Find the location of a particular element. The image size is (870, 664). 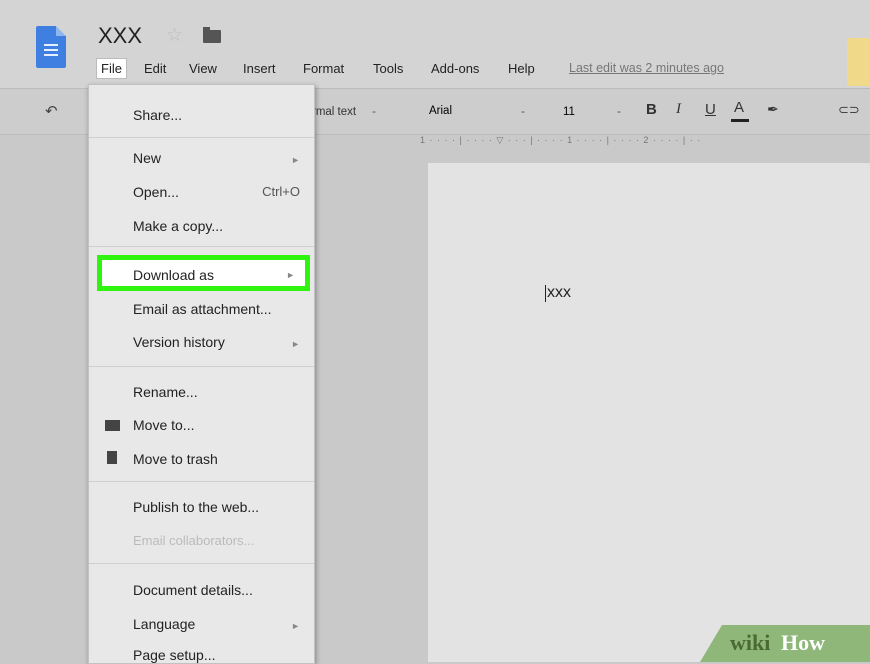

docs-logo-icon is located at coordinates (51, 47).